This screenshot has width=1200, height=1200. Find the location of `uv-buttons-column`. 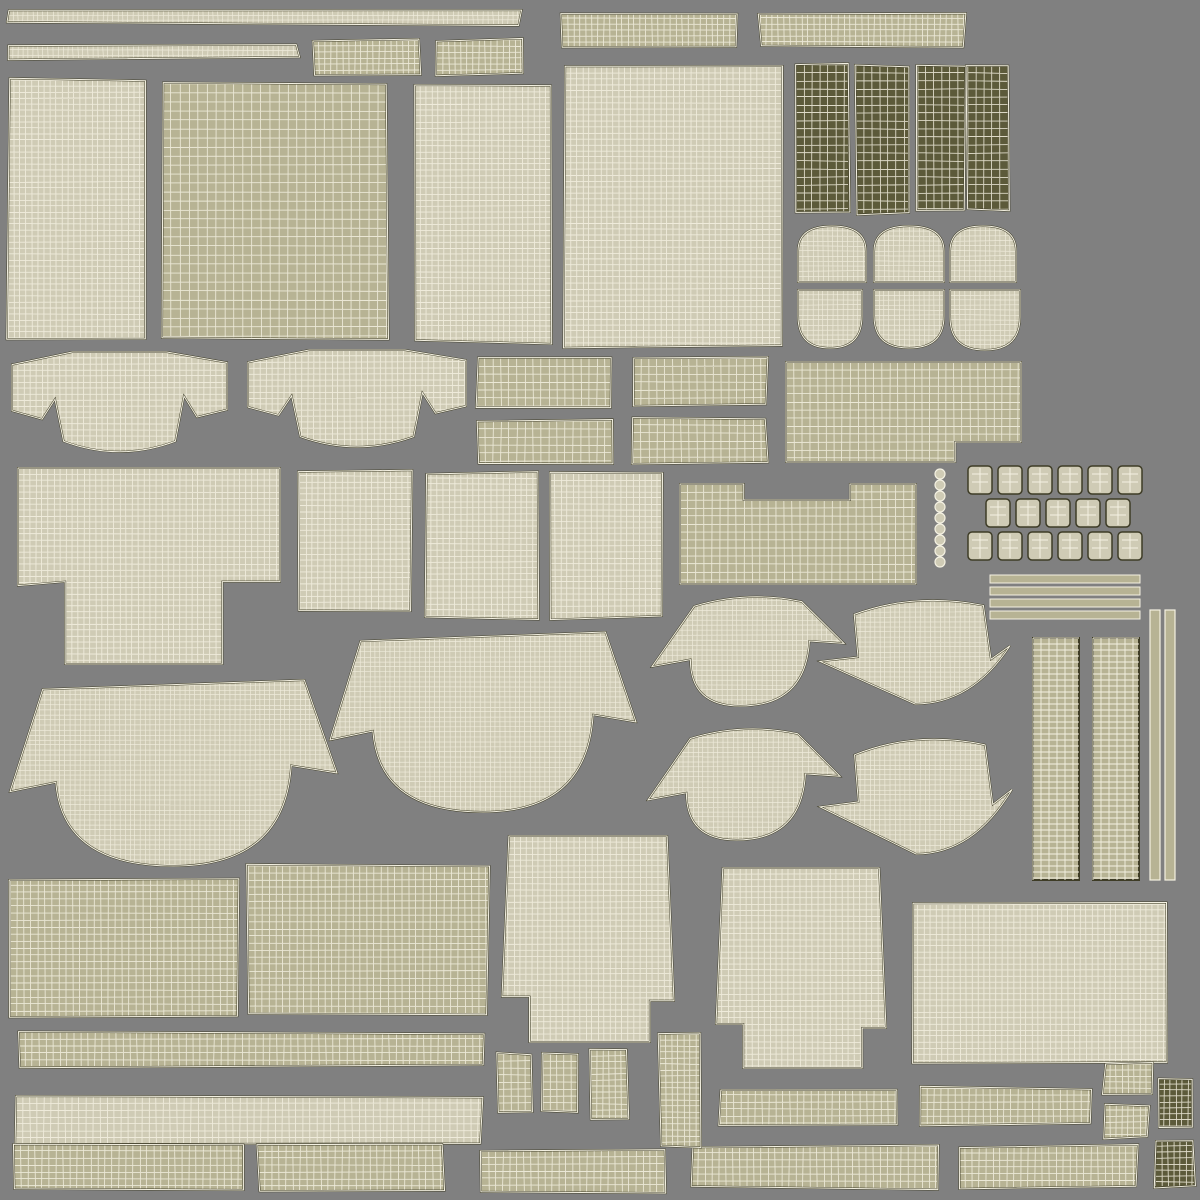

uv-buttons-column is located at coordinates (940, 518).